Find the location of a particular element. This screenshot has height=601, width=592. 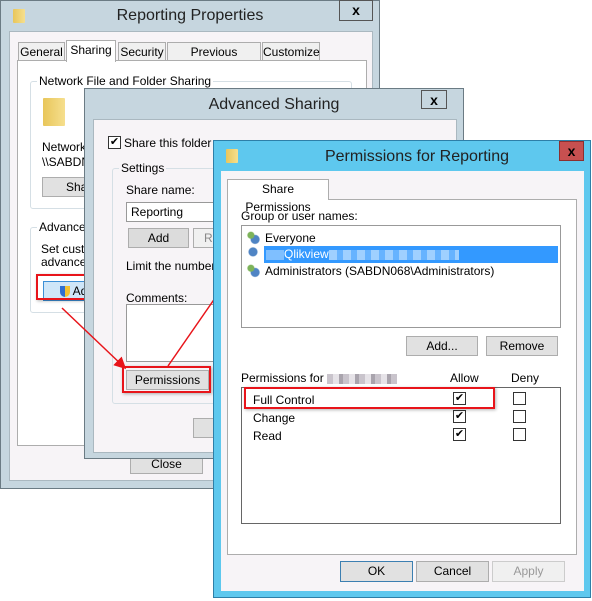

close-button: x is located at coordinates (571, 151).